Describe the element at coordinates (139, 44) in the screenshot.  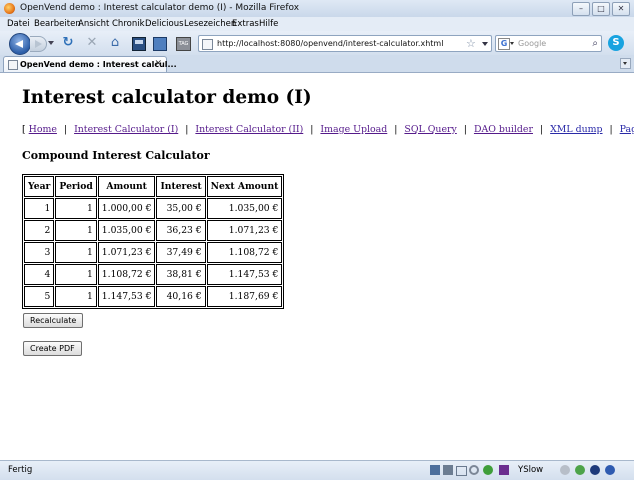
I see `screenshot-icon` at that location.